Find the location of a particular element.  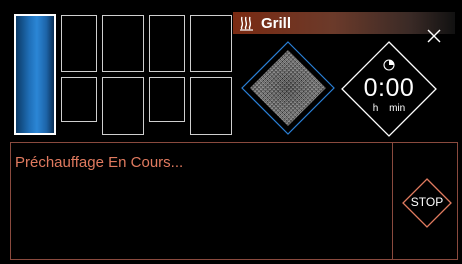

timer-value: 0:00 is located at coordinates (389, 88).